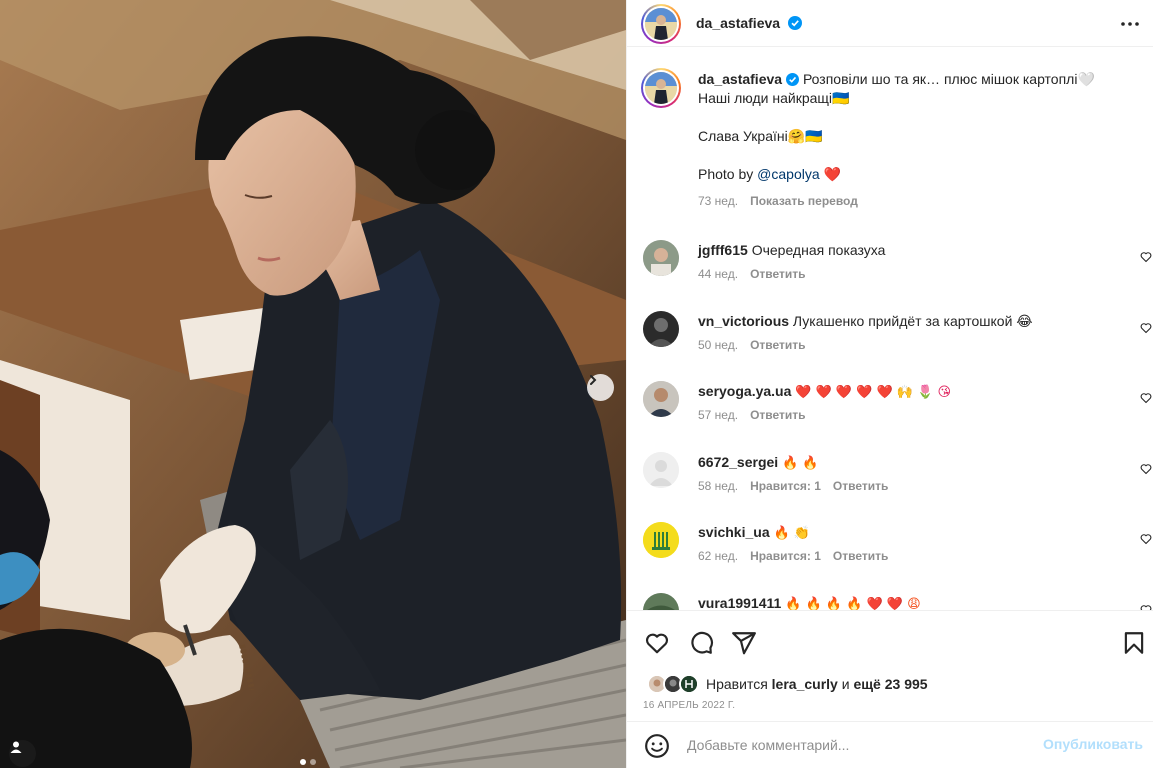 This screenshot has height=768, width=1153. I want to click on comment-time: 58 нед., so click(718, 486).